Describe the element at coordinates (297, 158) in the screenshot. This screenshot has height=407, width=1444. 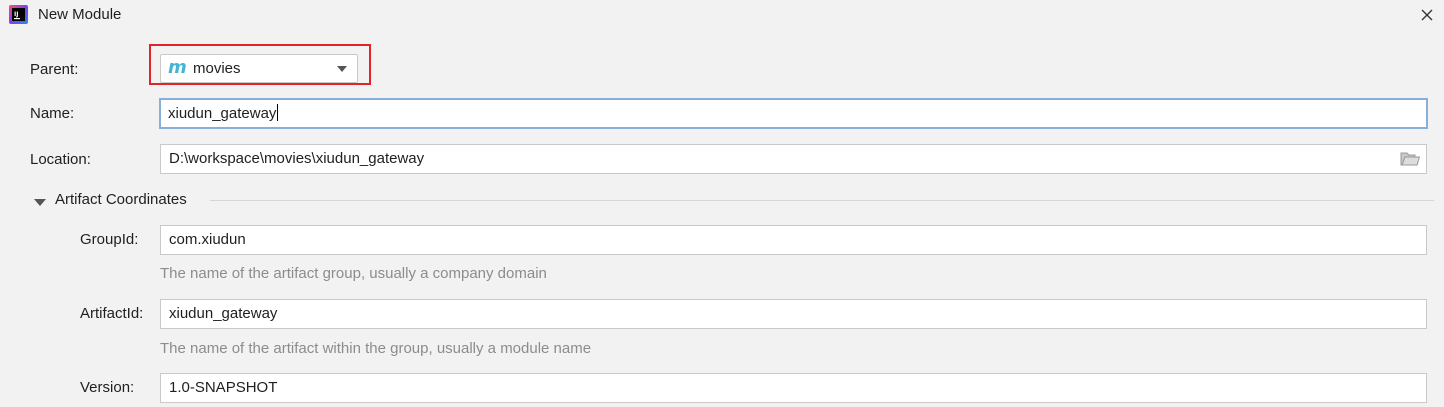
I see `location-value: D:\workspace\movies\xiudun_gateway` at that location.